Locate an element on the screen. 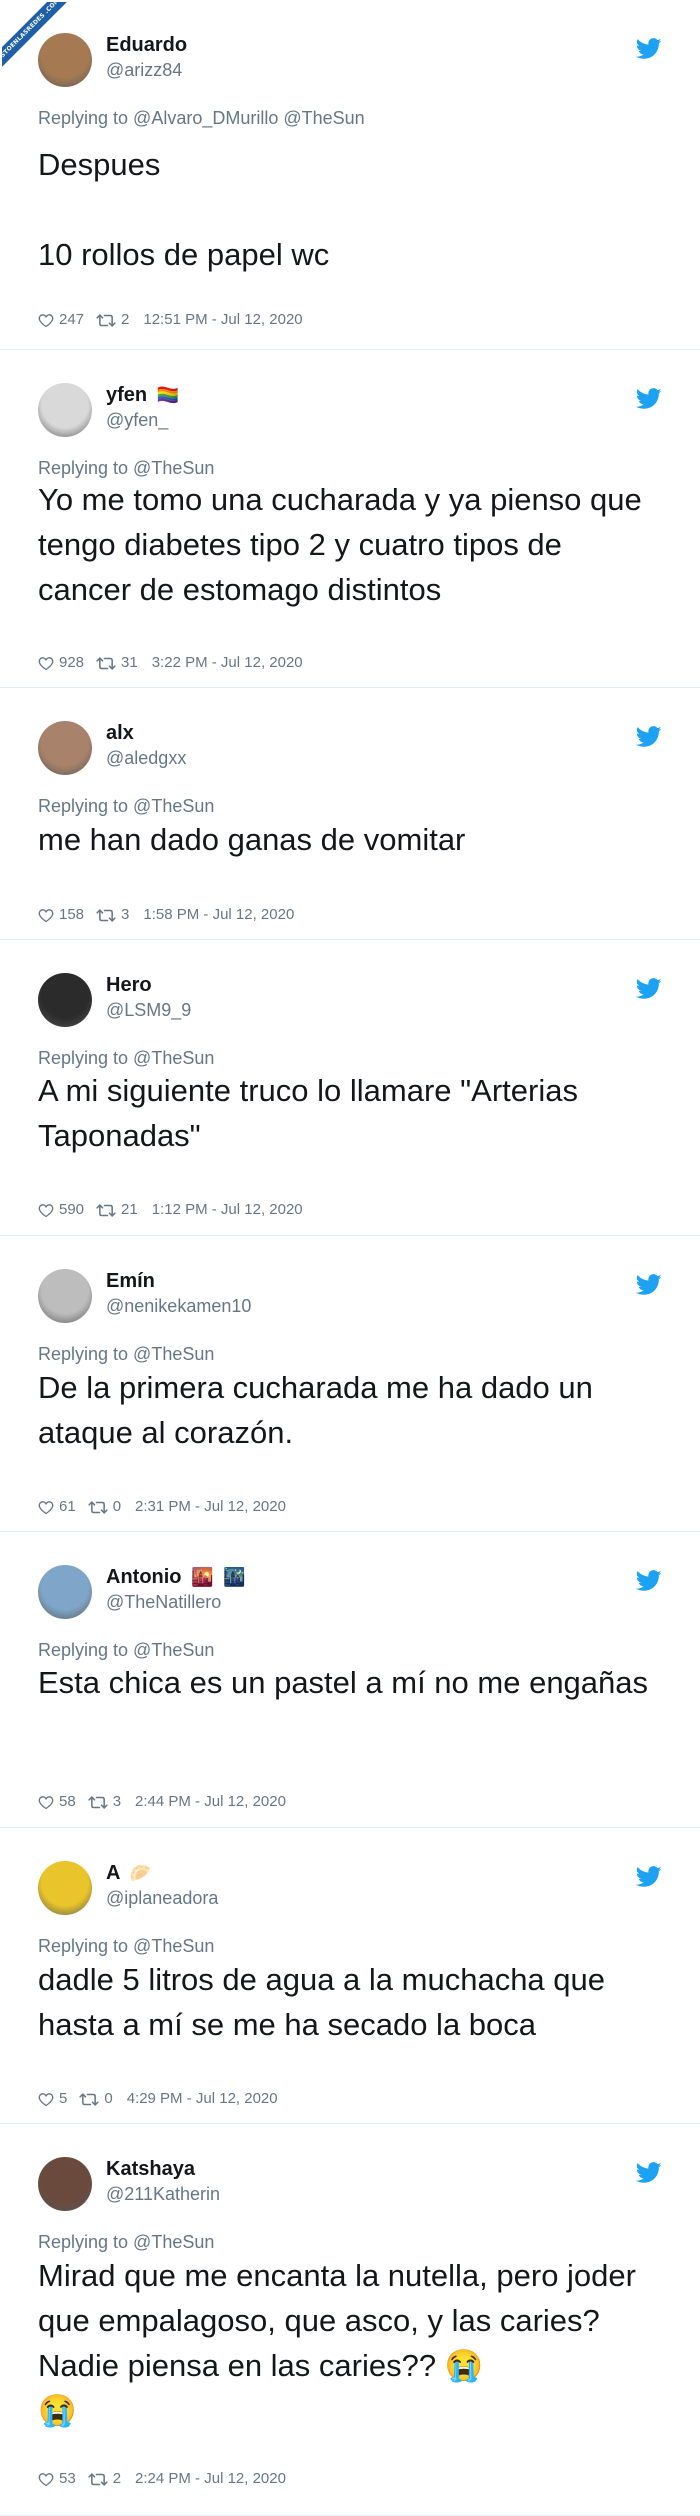  display-name: Eduardo is located at coordinates (150, 45).